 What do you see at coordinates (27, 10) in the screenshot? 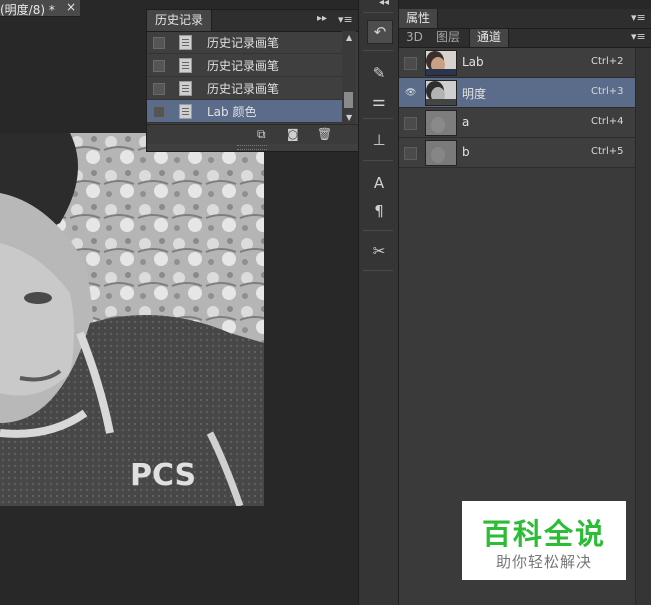
I see `document-tab-title: (明度/8) *` at bounding box center [27, 10].